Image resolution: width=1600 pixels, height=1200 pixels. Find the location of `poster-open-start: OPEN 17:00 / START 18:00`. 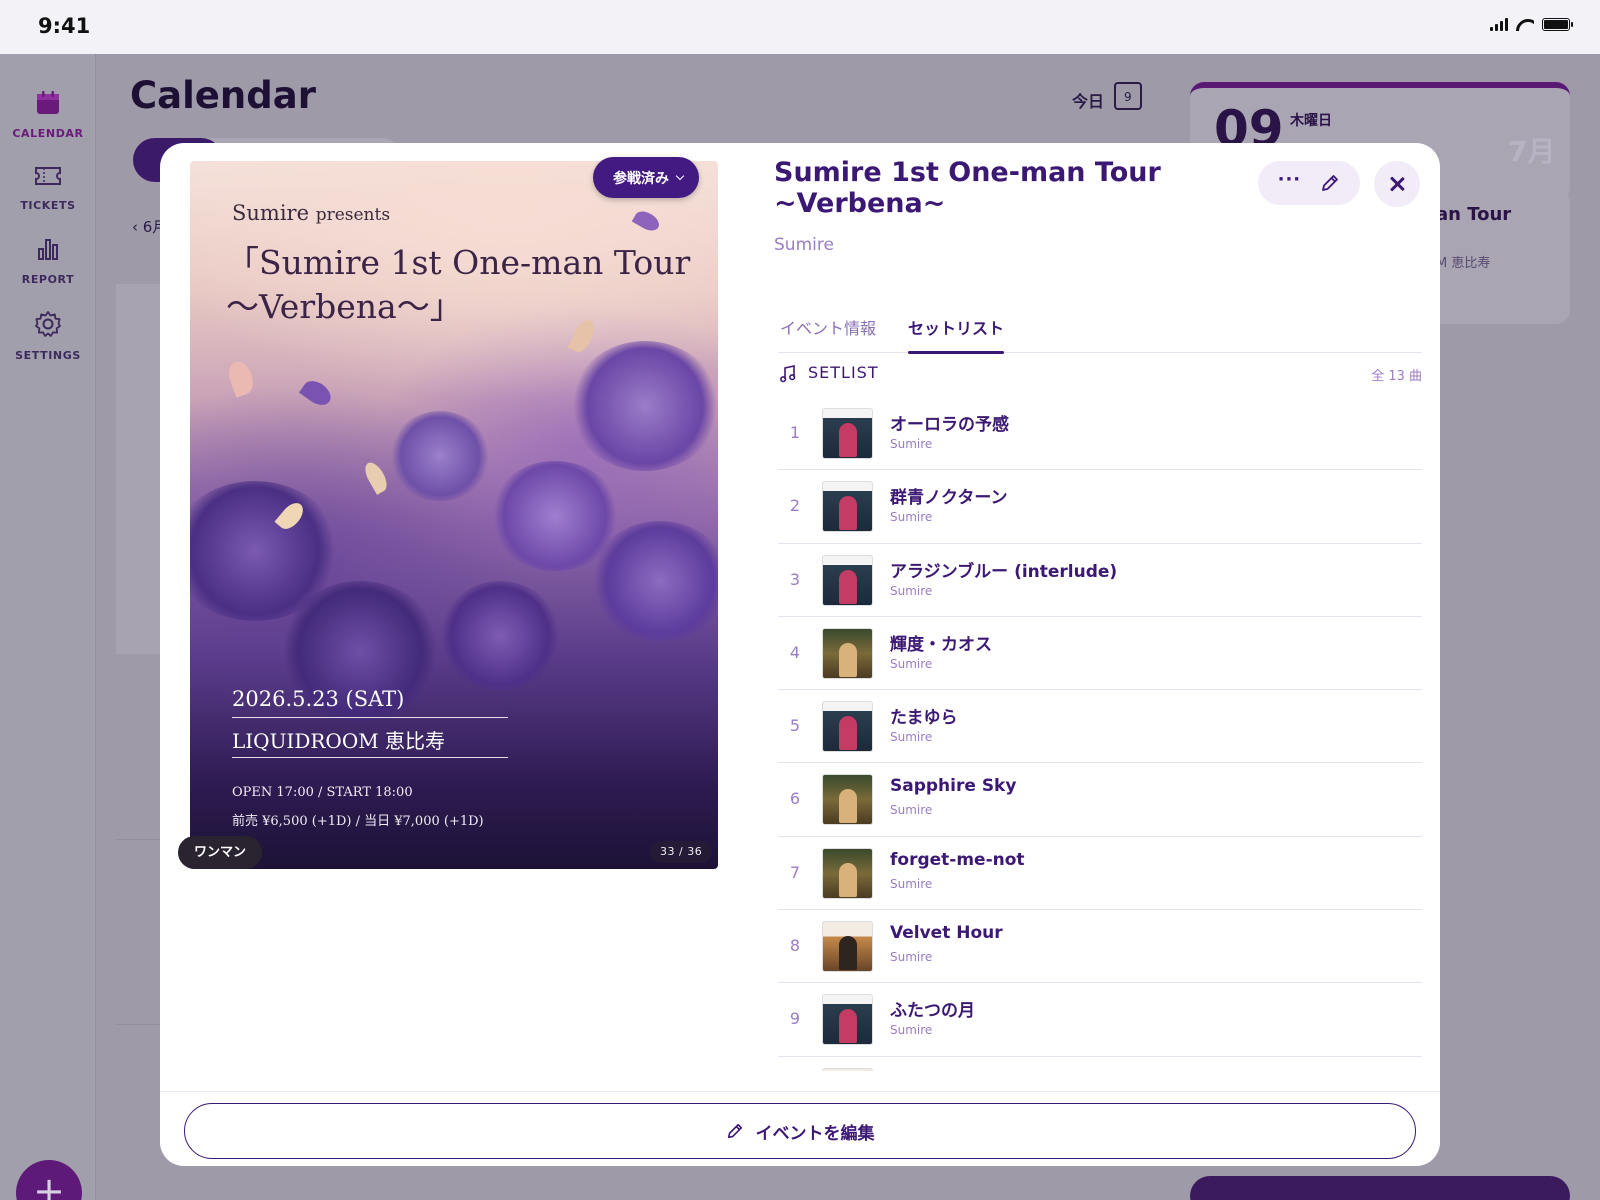

poster-open-start: OPEN 17:00 / START 18:00 is located at coordinates (322, 792).